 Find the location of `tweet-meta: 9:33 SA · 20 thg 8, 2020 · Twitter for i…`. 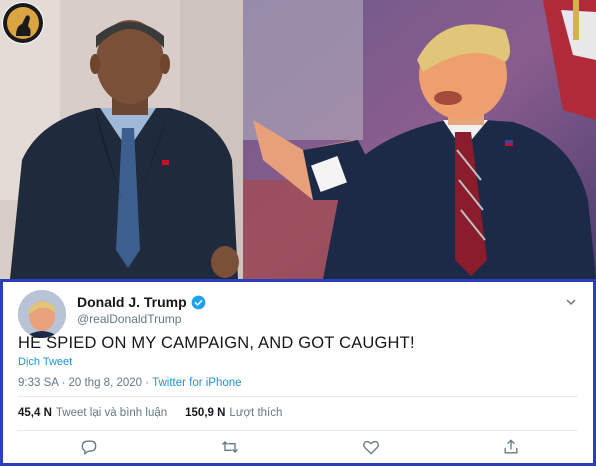

tweet-meta: 9:33 SA · 20 thg 8, 2020 · Twitter for i… is located at coordinates (130, 383).